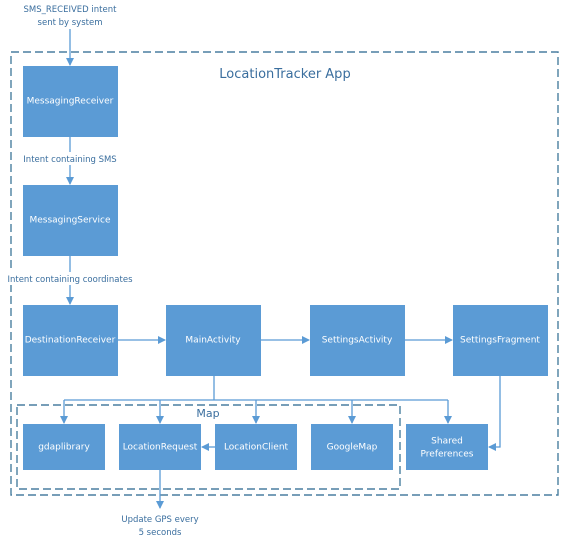 The height and width of the screenshot is (544, 562). I want to click on svg-text: GoogleMap, so click(352, 448).